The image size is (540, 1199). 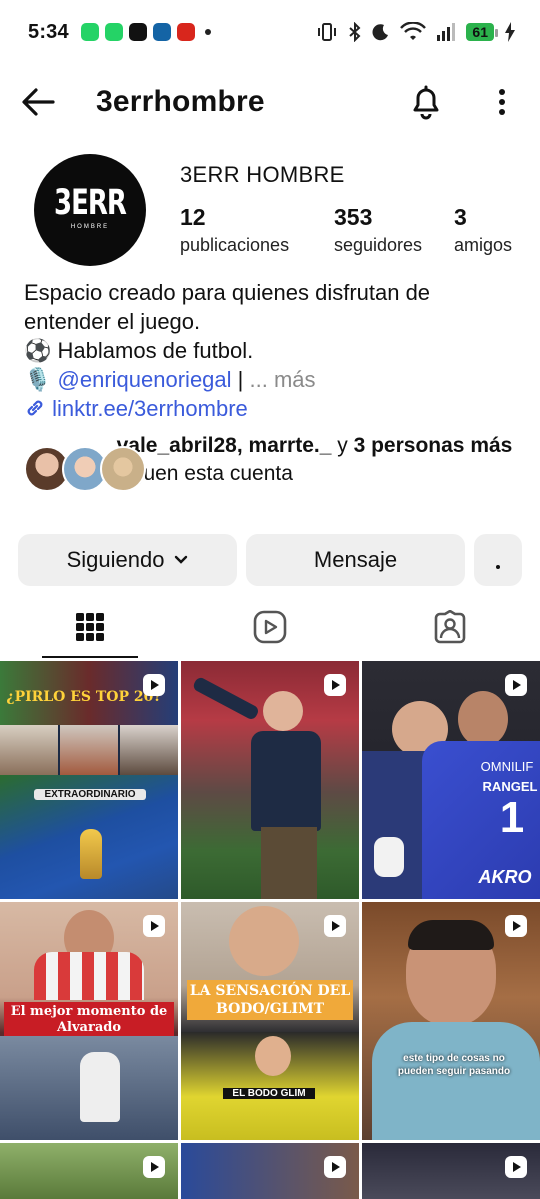 What do you see at coordinates (460, 217) in the screenshot?
I see `stat-value: 3` at bounding box center [460, 217].